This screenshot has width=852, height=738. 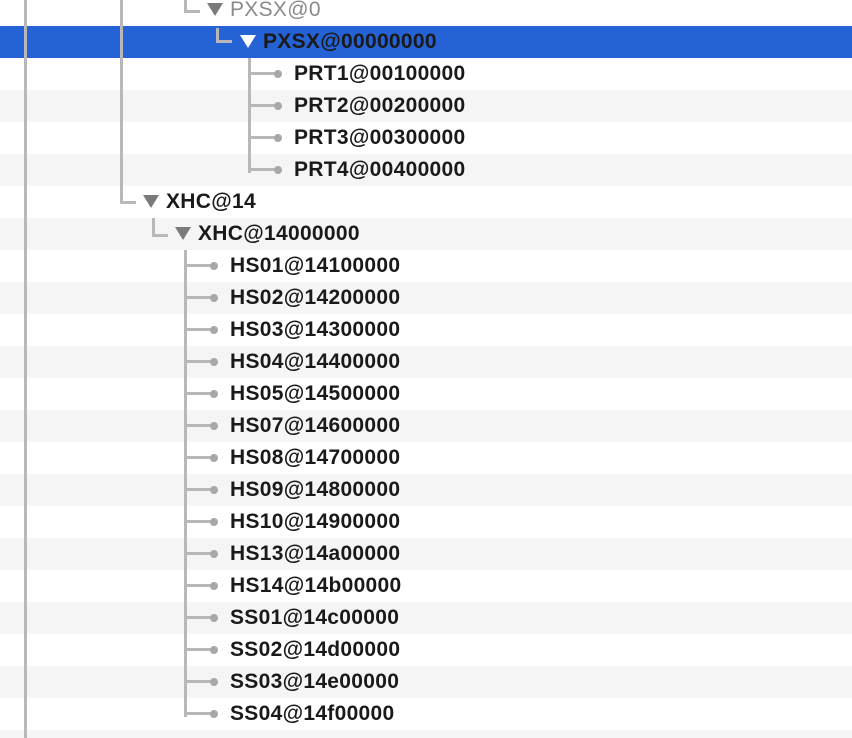 What do you see at coordinates (316, 585) in the screenshot?
I see `tree-row-label: HS14@14b00000` at bounding box center [316, 585].